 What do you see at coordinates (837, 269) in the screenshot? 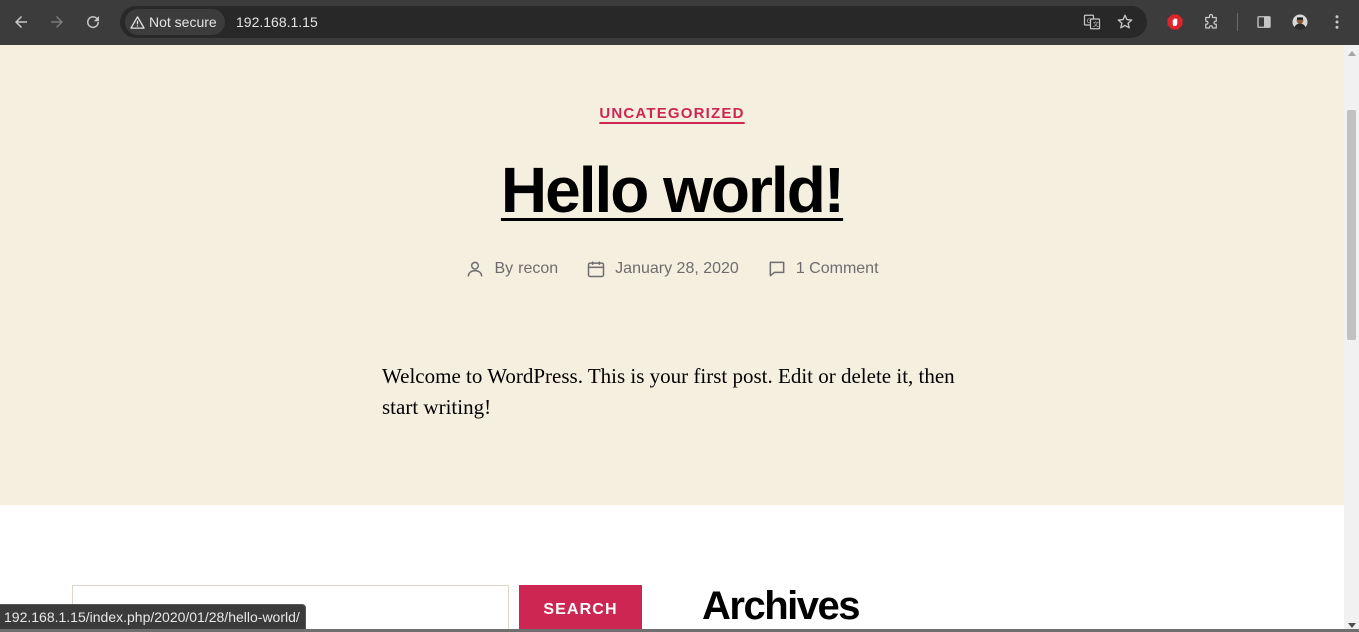
I see `comments-link: 1 Comment` at bounding box center [837, 269].